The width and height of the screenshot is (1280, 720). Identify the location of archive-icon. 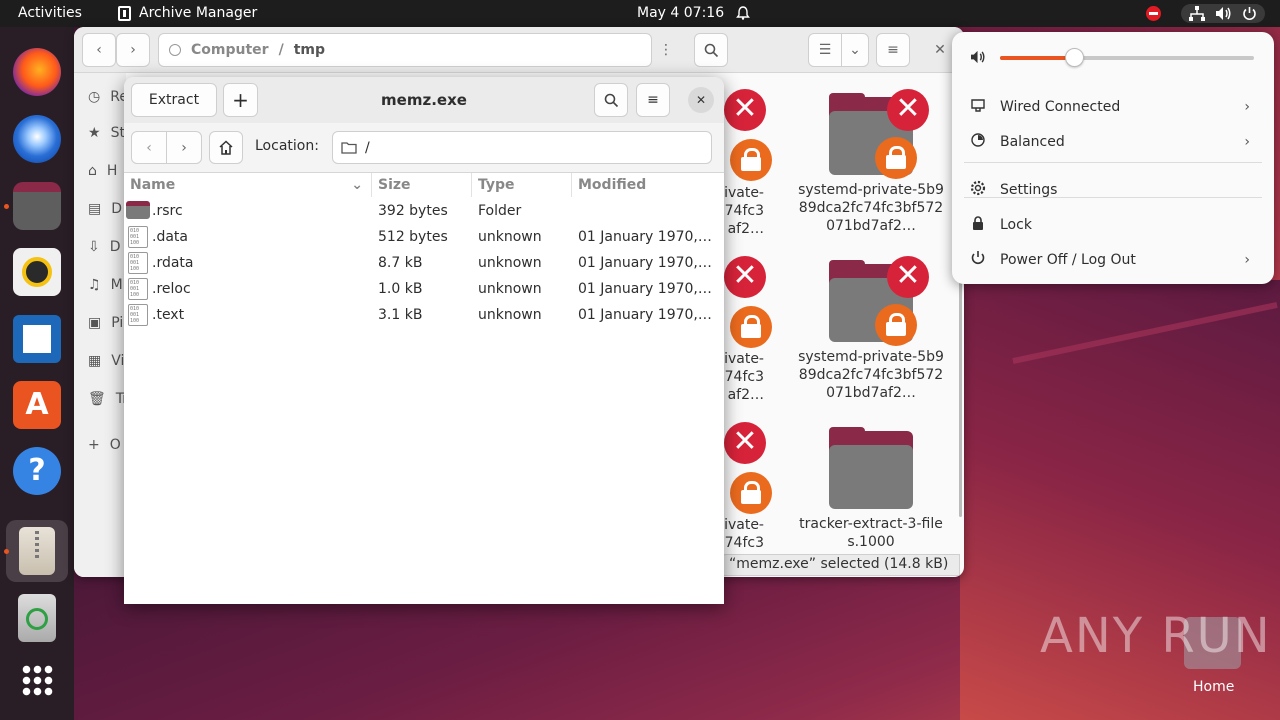
(124, 13).